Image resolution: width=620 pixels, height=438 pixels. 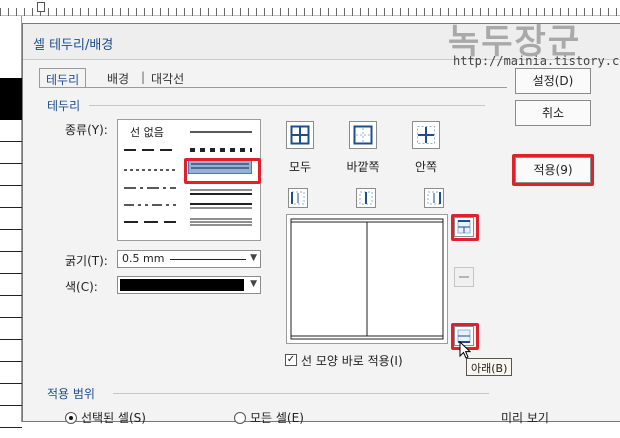 What do you see at coordinates (71, 418) in the screenshot?
I see `scope-selected-cells-radio` at bounding box center [71, 418].